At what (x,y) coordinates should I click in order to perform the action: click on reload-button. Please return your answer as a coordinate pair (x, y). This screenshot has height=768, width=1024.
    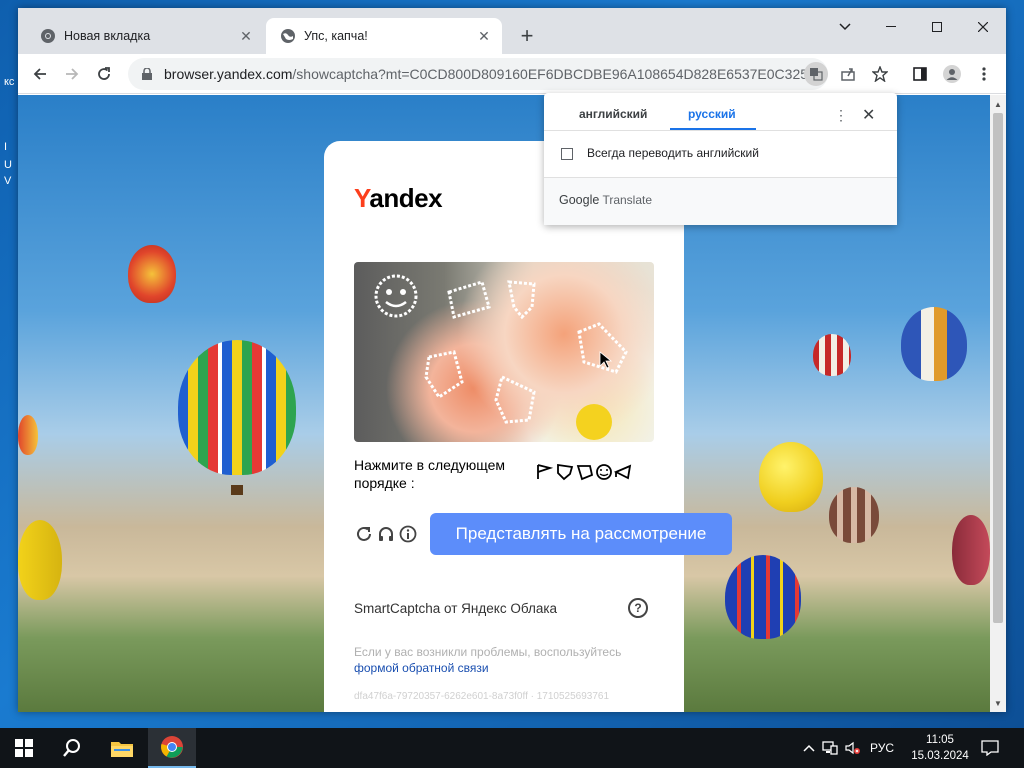
    Looking at the image, I should click on (104, 74).